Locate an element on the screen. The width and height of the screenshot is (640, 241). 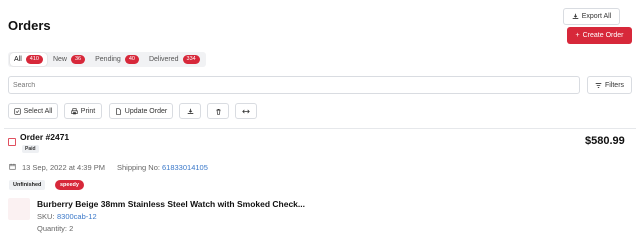
tab-new: New 36 is located at coordinates (69, 59).